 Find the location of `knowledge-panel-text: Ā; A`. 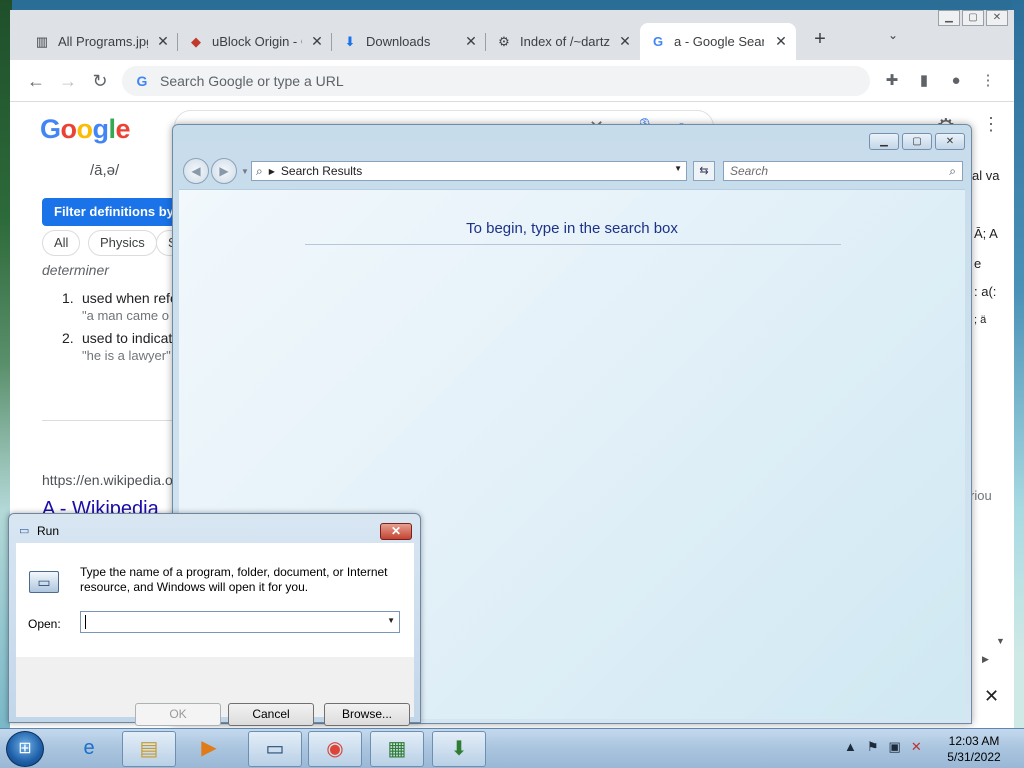

knowledge-panel-text: Ā; A is located at coordinates (986, 233).